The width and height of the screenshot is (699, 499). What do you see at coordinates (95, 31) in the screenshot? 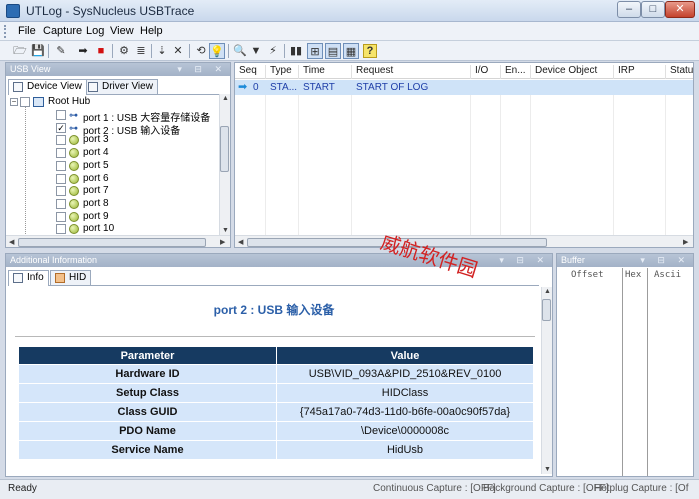
I see `menu-log: Log` at bounding box center [95, 31].